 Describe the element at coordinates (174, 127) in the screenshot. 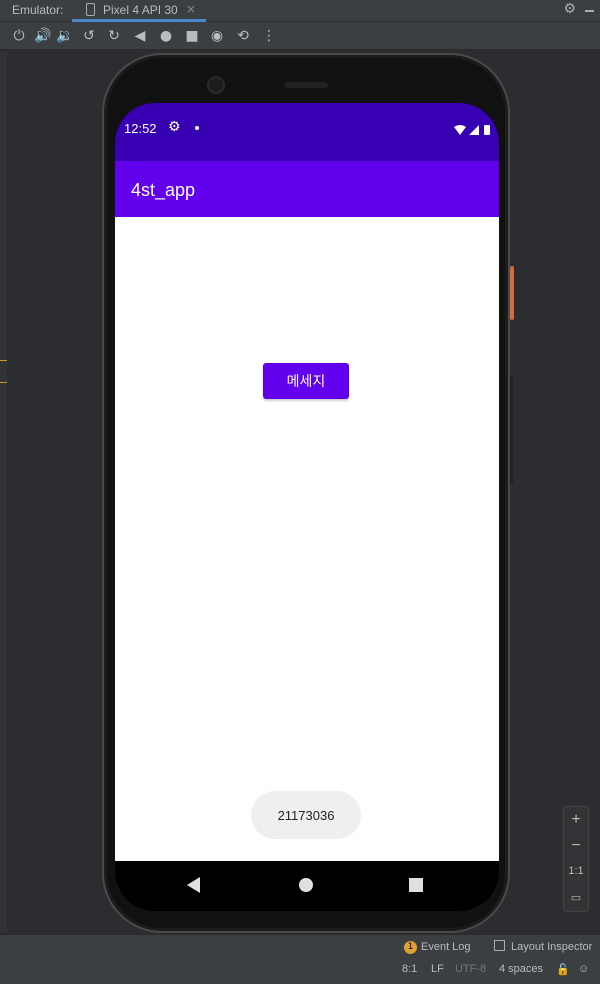

I see `settings-gear-icon: ⚙` at that location.